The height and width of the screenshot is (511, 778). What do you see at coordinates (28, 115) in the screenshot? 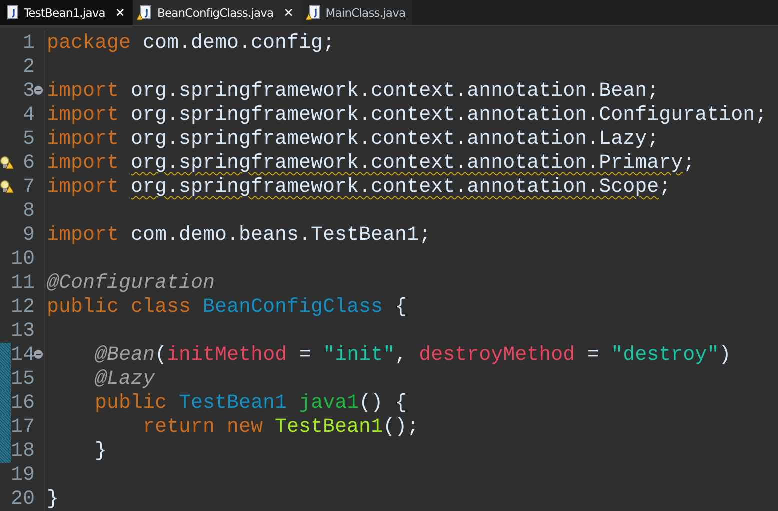
I see `line-number: 4` at bounding box center [28, 115].